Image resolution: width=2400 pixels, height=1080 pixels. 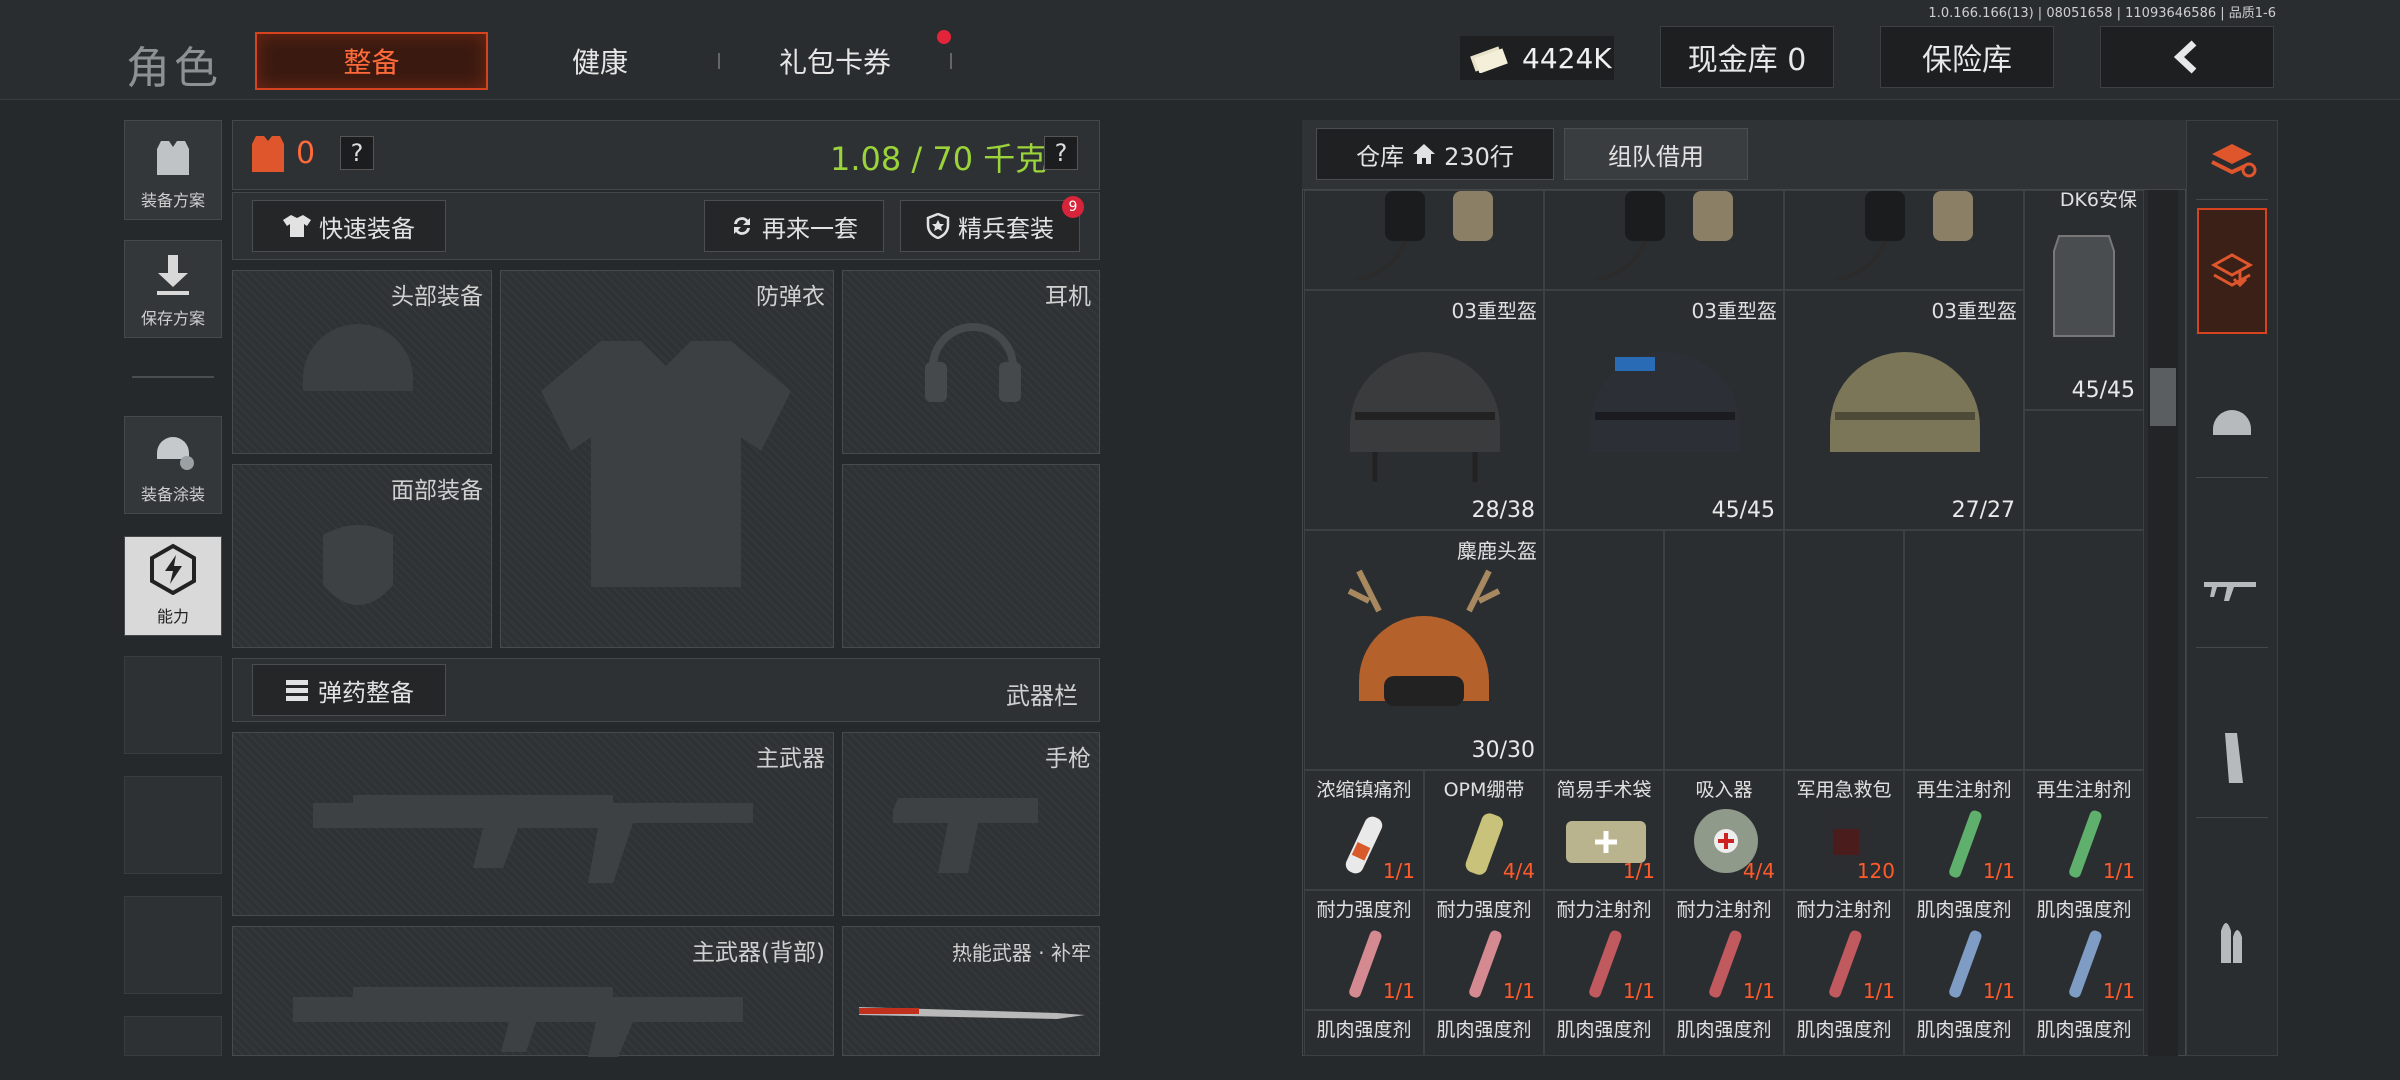 What do you see at coordinates (371, 61) in the screenshot?
I see `tab-loadout: 整备` at bounding box center [371, 61].